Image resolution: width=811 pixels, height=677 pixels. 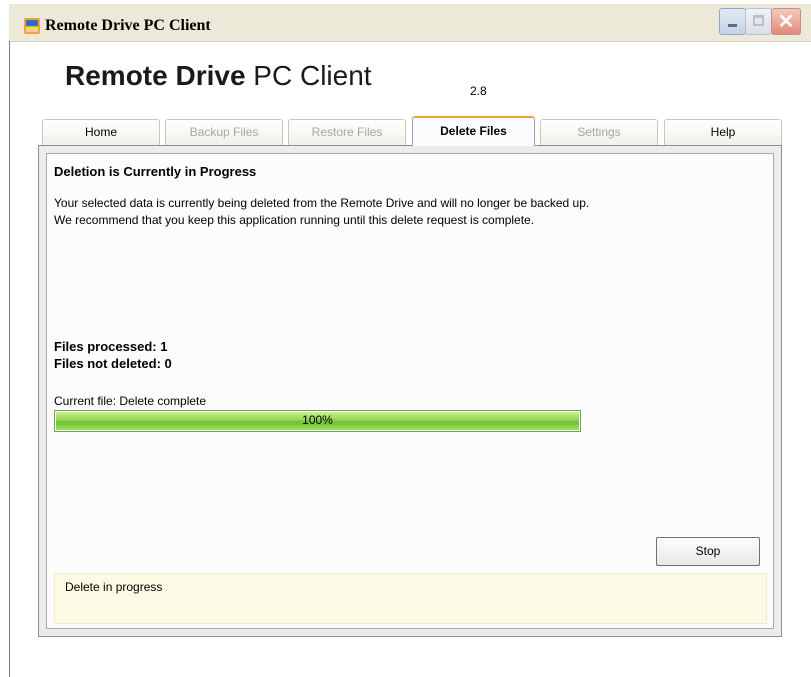 What do you see at coordinates (732, 25) in the screenshot?
I see `minimize-icon` at bounding box center [732, 25].